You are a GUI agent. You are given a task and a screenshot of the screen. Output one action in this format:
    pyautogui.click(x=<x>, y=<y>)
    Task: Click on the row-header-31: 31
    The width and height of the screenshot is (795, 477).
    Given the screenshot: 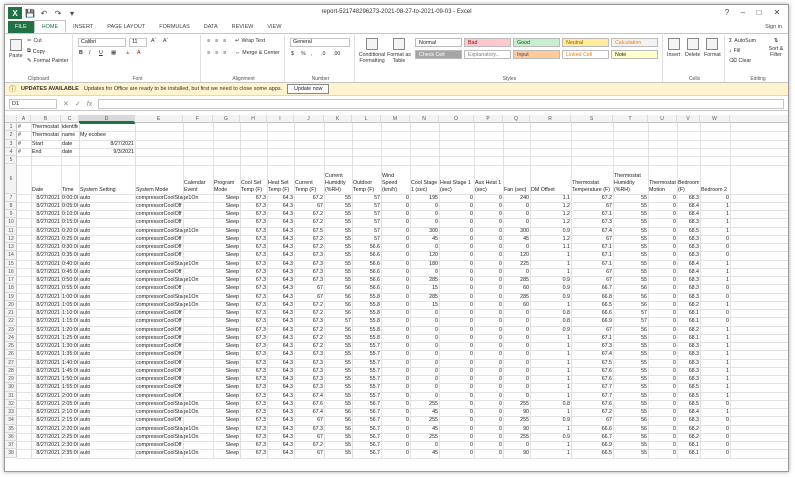 What is the action you would take?
    pyautogui.click(x=11, y=396)
    